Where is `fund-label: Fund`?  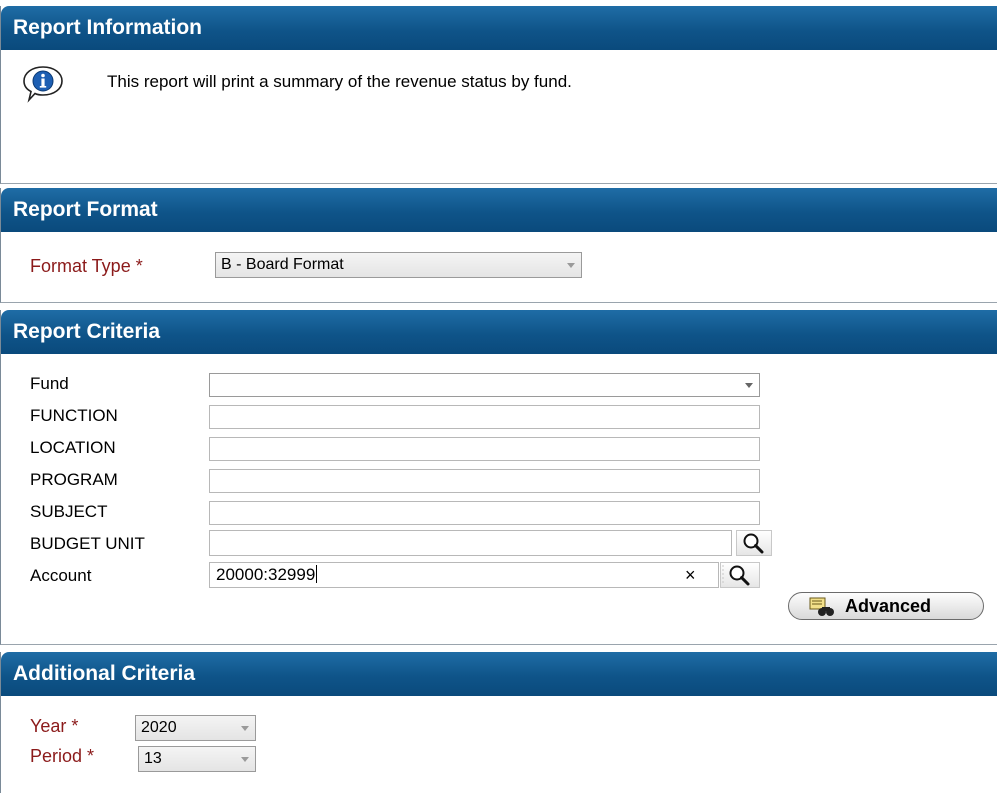
fund-label: Fund is located at coordinates (49, 383).